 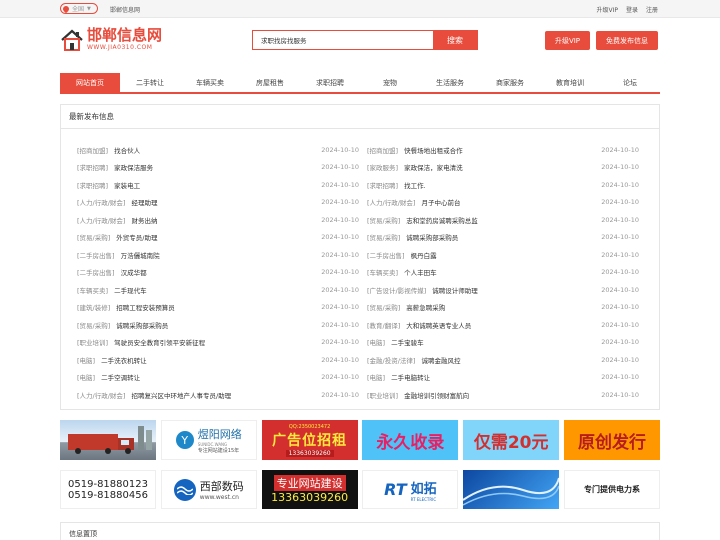 I want to click on upgrade-vip-button: 升级VIP, so click(x=567, y=40).